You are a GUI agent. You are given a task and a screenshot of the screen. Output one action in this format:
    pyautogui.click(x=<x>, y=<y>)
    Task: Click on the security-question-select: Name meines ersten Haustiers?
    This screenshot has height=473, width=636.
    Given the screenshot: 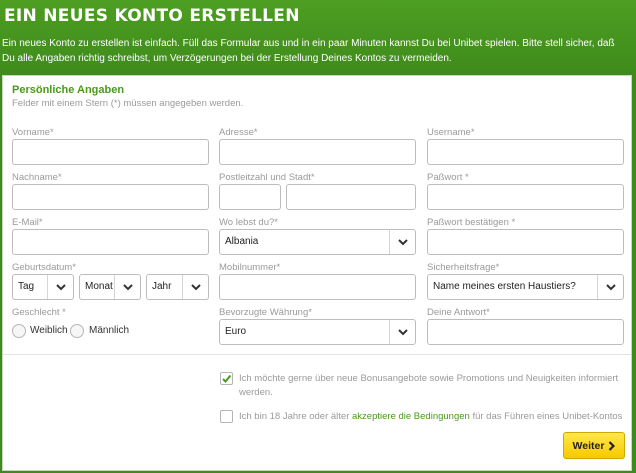 What is the action you would take?
    pyautogui.click(x=525, y=287)
    